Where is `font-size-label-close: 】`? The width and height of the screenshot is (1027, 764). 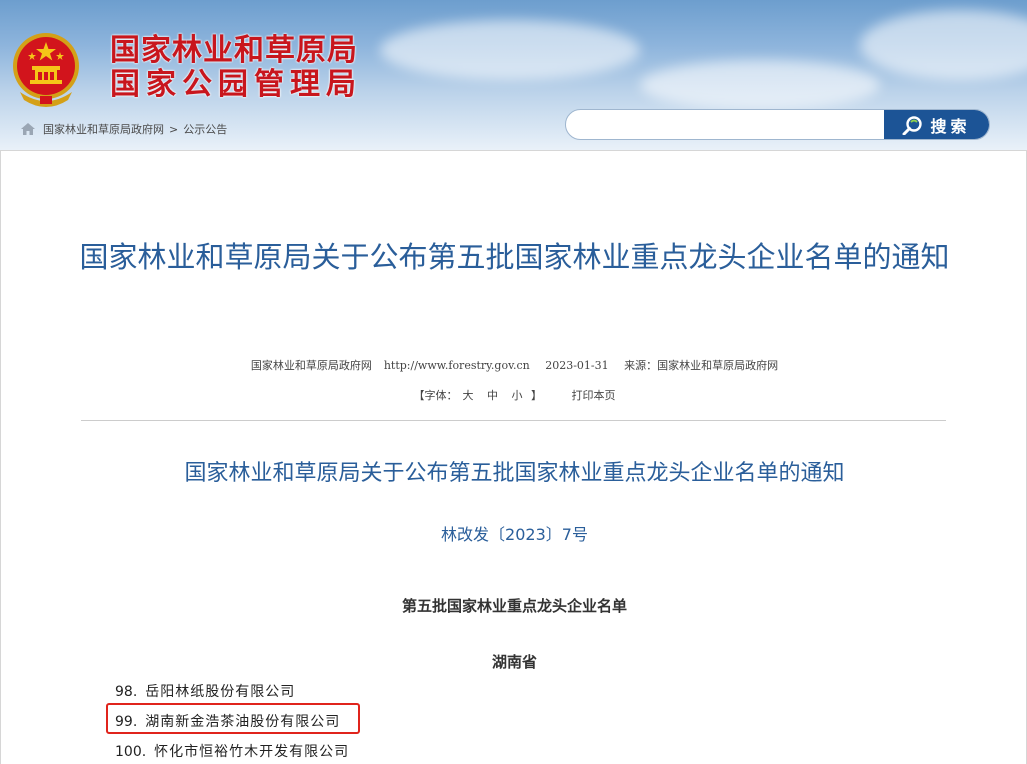
font-size-label-close: 】 is located at coordinates (536, 395).